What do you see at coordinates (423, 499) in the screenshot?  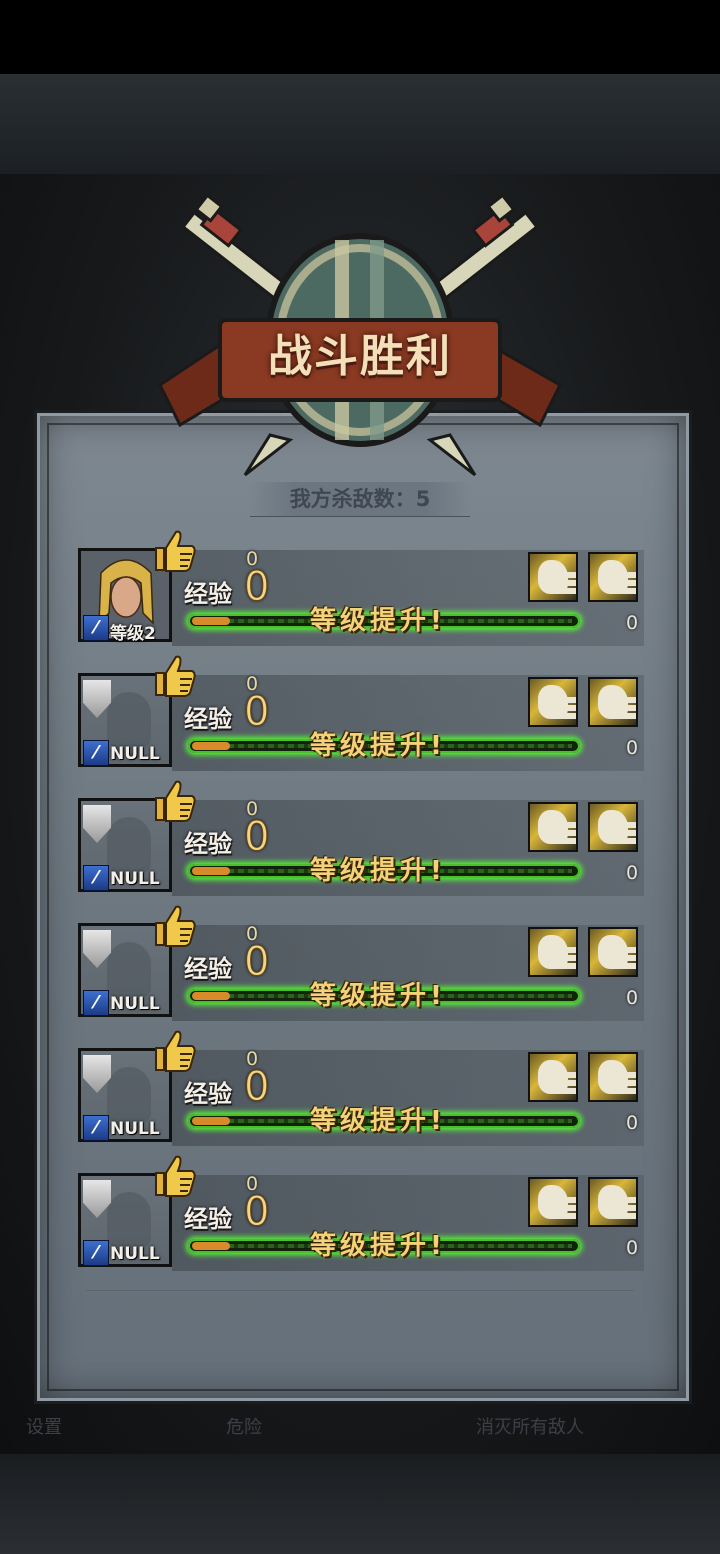 I see `kill-count-value: 5` at bounding box center [423, 499].